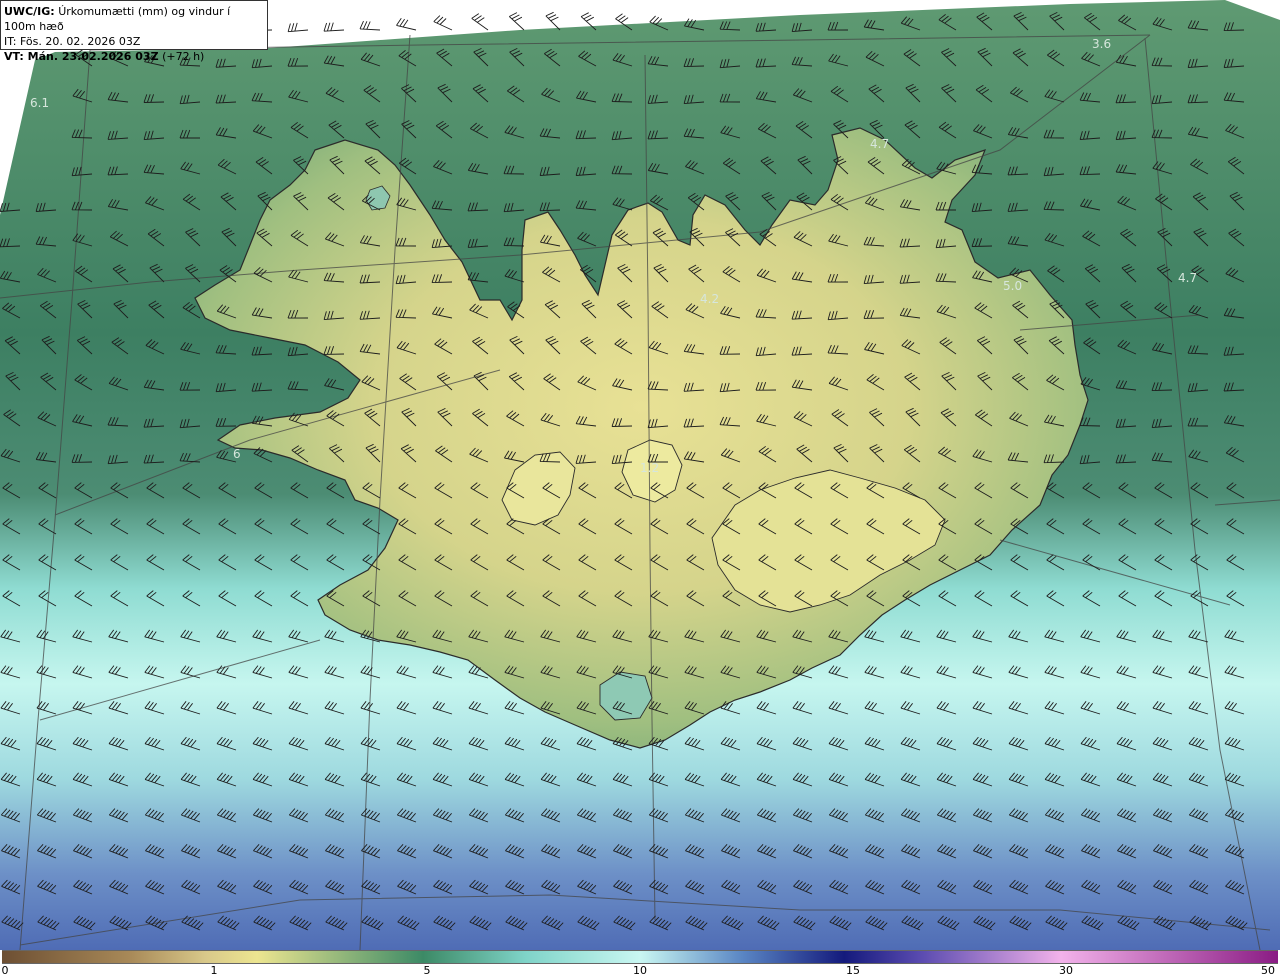  I want to click on map-label: 5.0, so click(1012, 286).